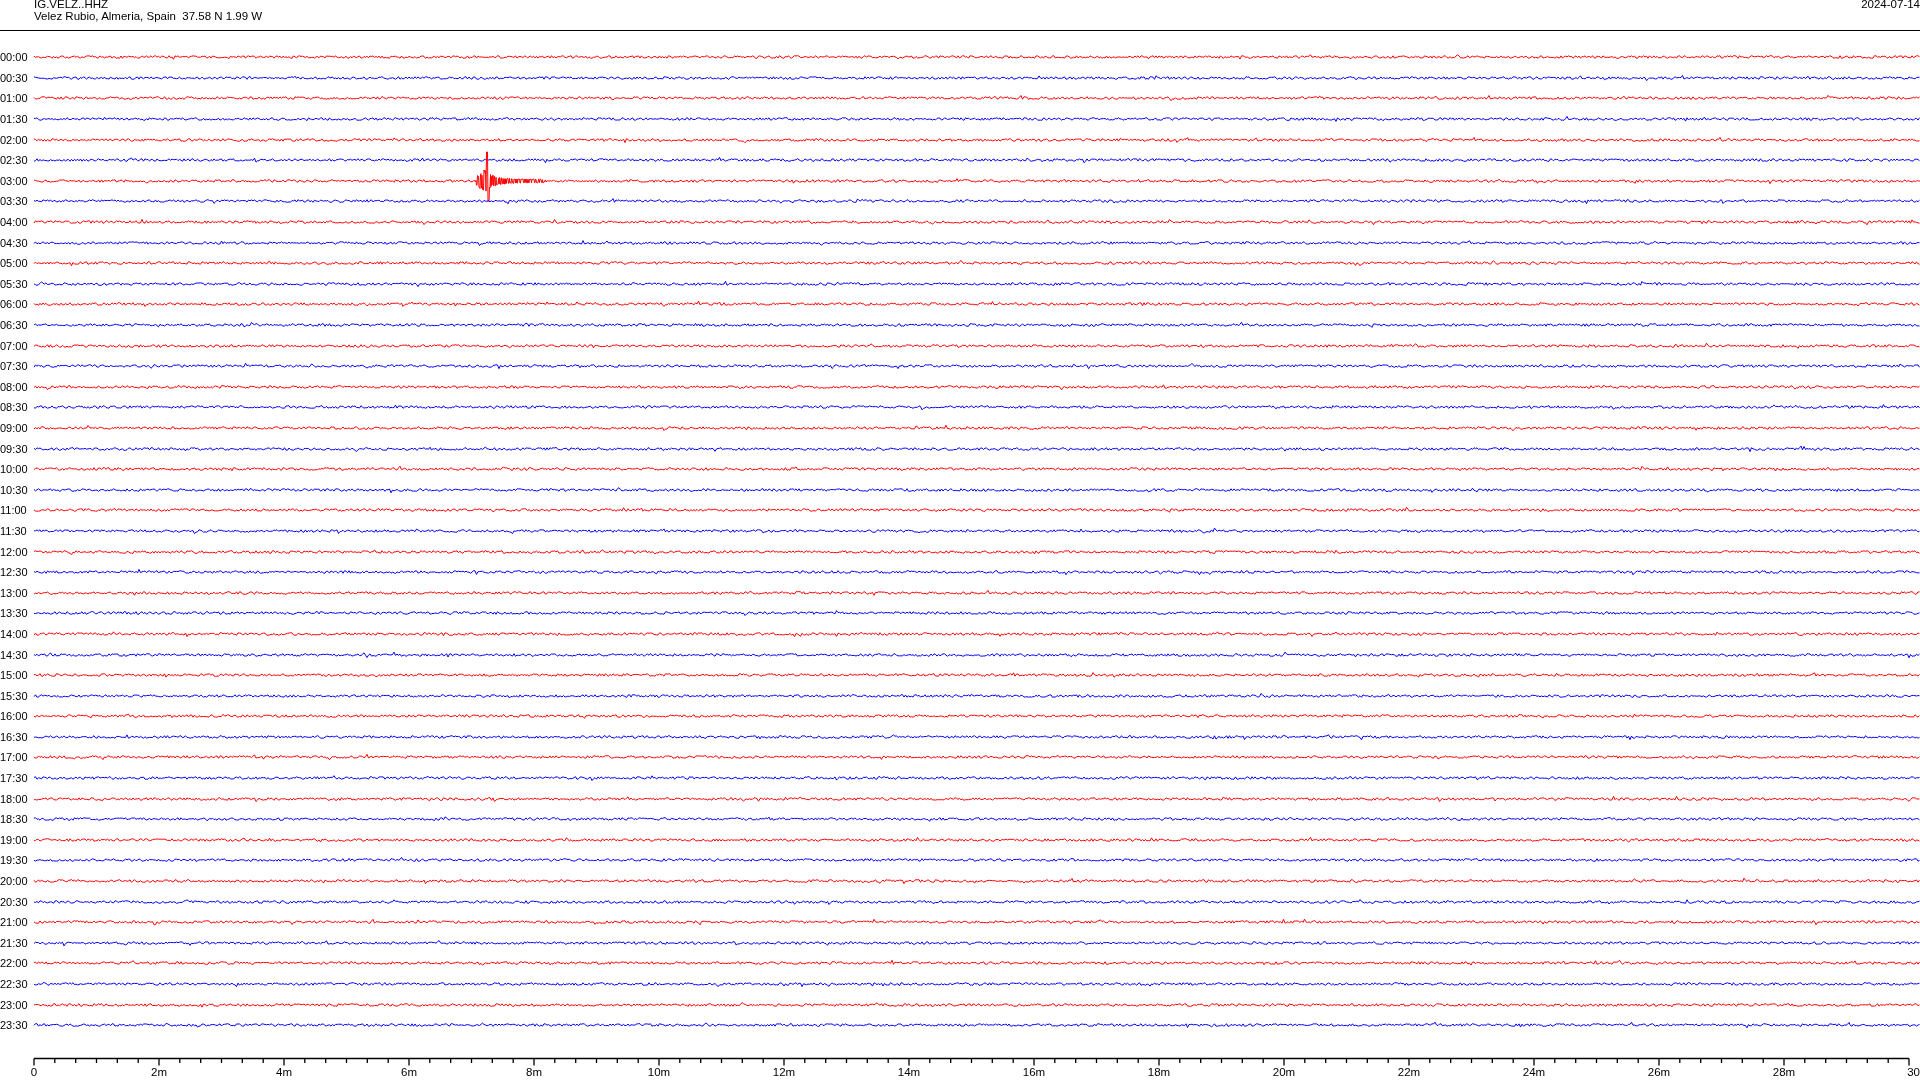  Describe the element at coordinates (14, 736) in the screenshot. I see `row-time-label: 16:30` at that location.